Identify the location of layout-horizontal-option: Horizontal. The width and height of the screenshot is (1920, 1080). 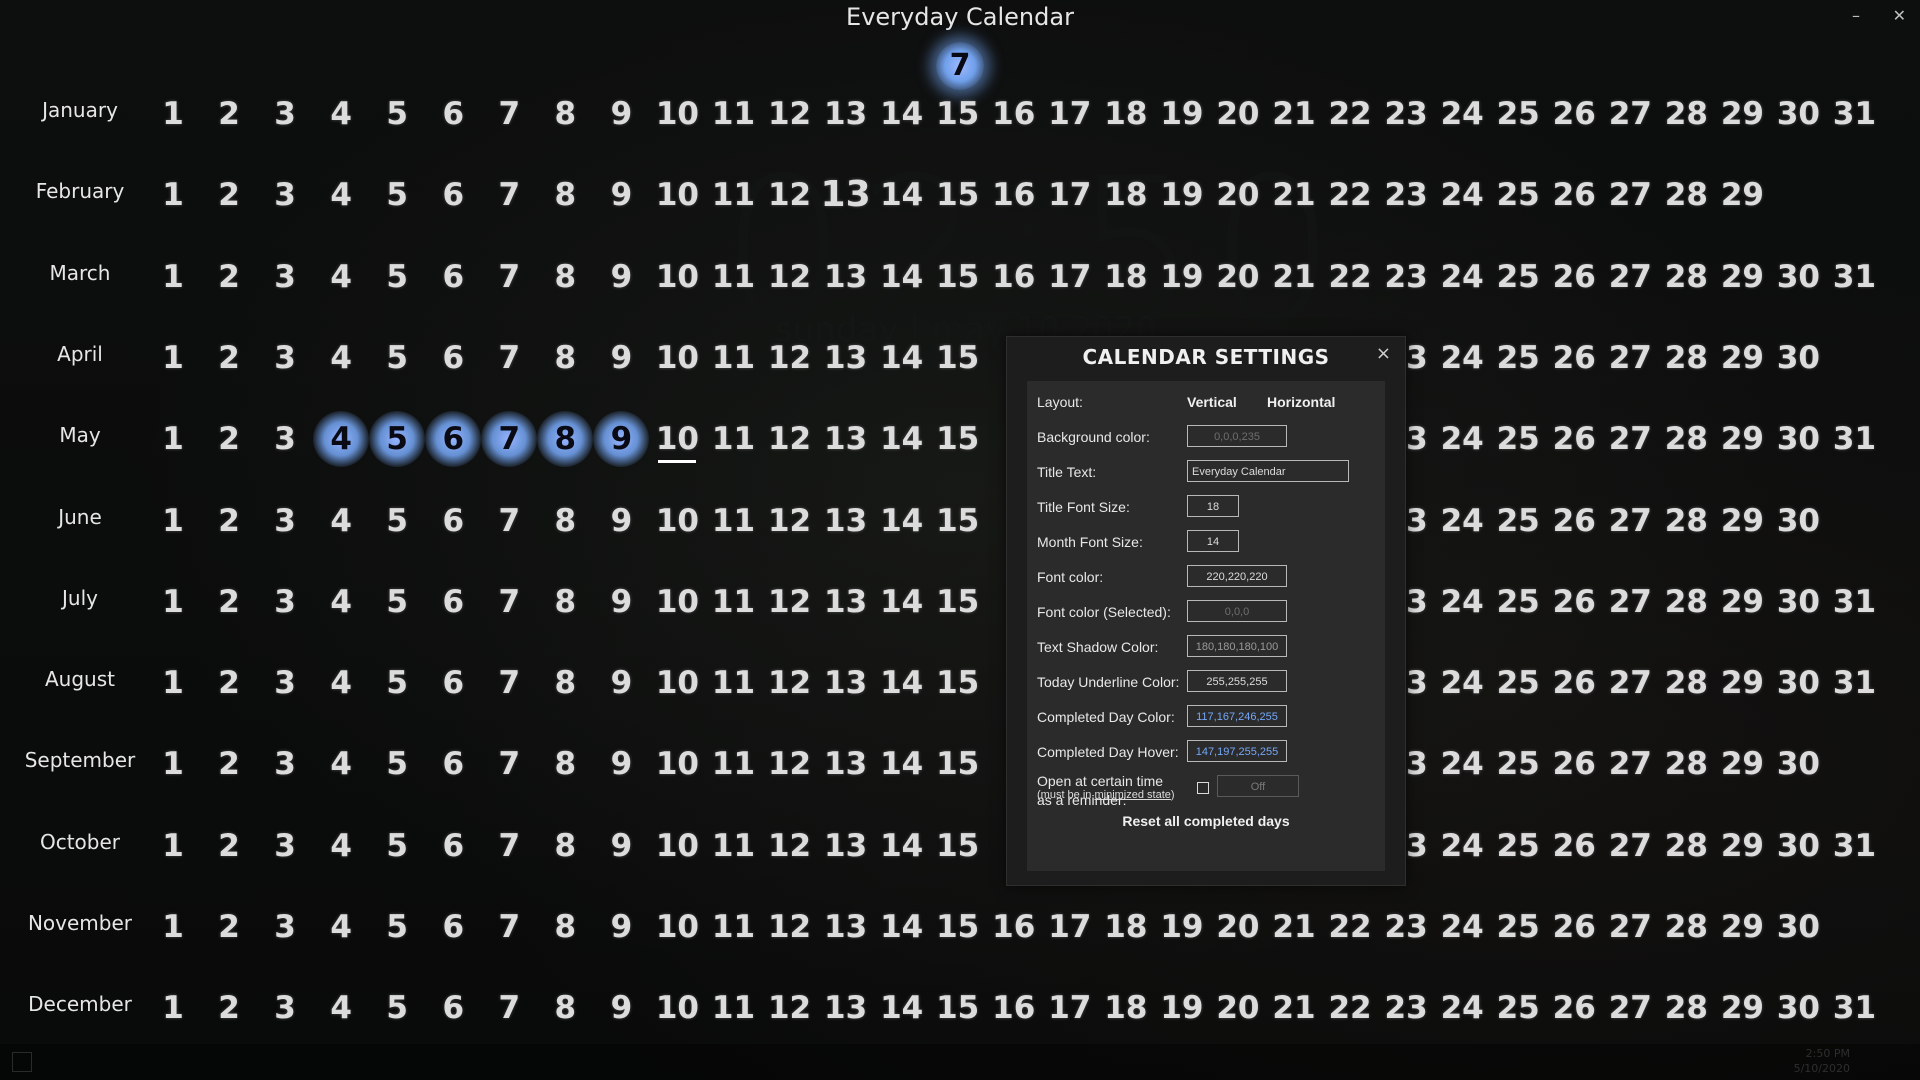
(1301, 402).